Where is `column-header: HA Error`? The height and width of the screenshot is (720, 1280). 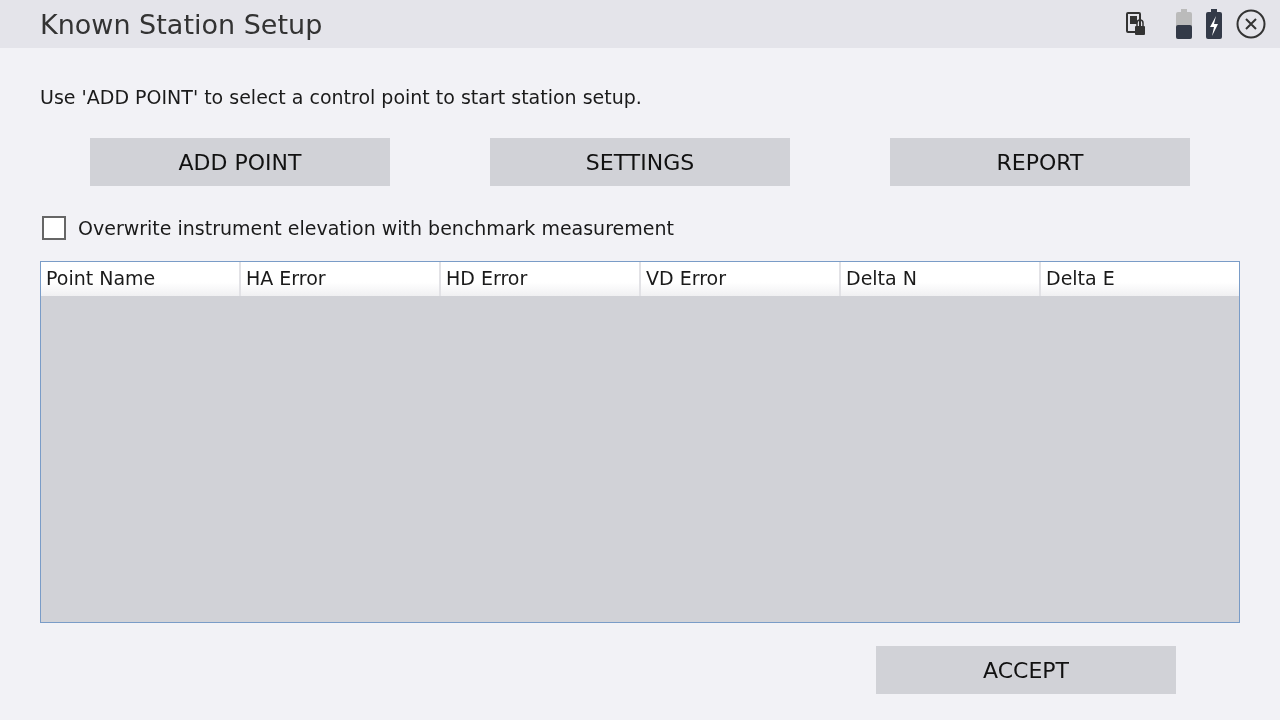
column-header: HA Error is located at coordinates (341, 279).